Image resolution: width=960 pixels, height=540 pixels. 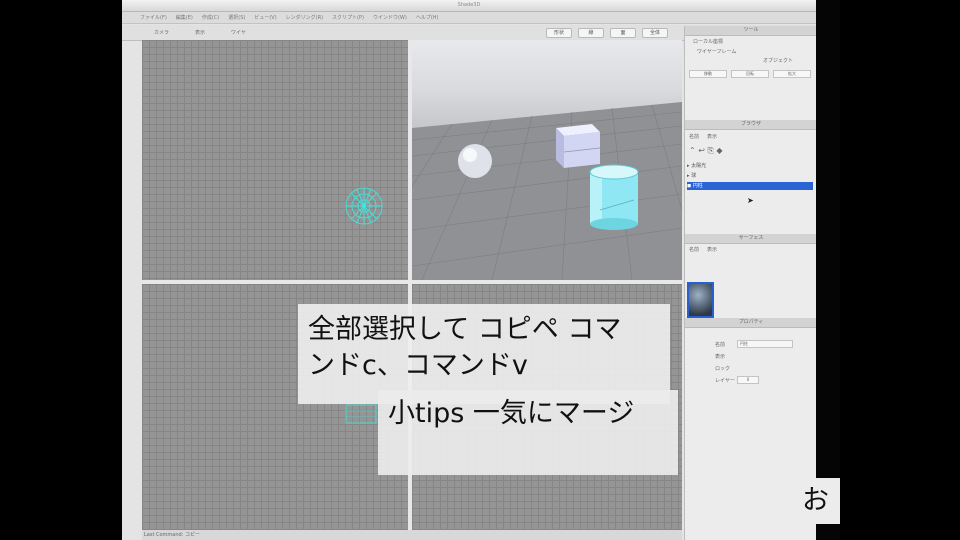 What do you see at coordinates (828, 270) in the screenshot?
I see `right-letterbox` at bounding box center [828, 270].